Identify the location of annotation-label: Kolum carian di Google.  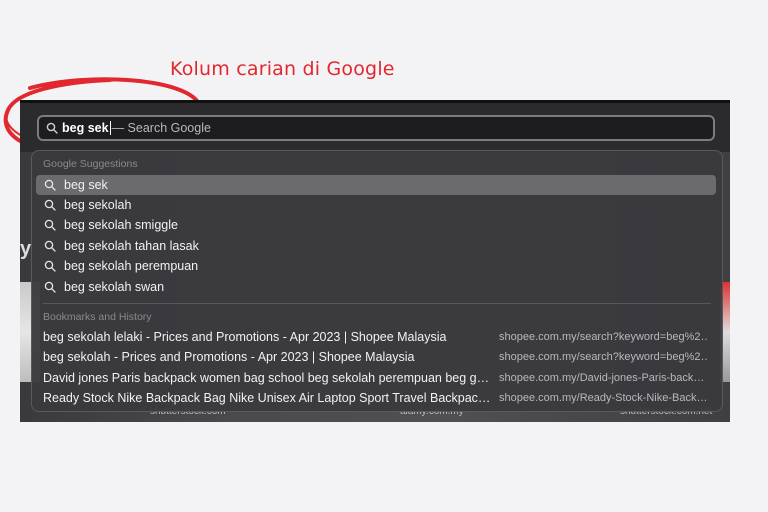
(282, 69).